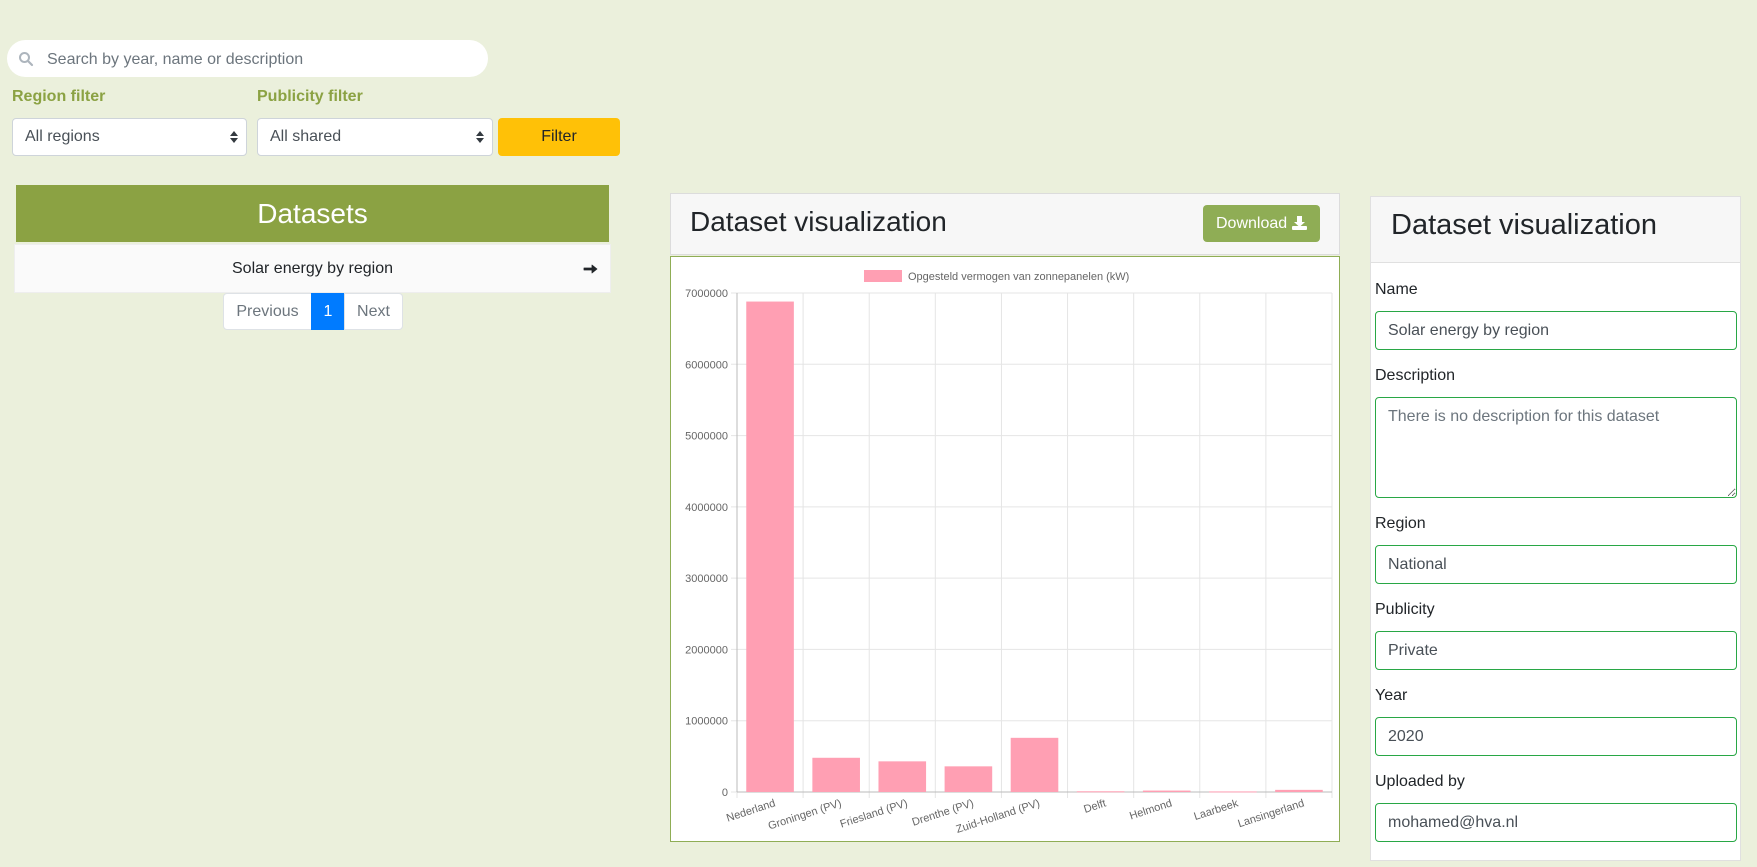 Image resolution: width=1757 pixels, height=867 pixels. What do you see at coordinates (59, 96) in the screenshot?
I see `region-filter-label: Region filter` at bounding box center [59, 96].